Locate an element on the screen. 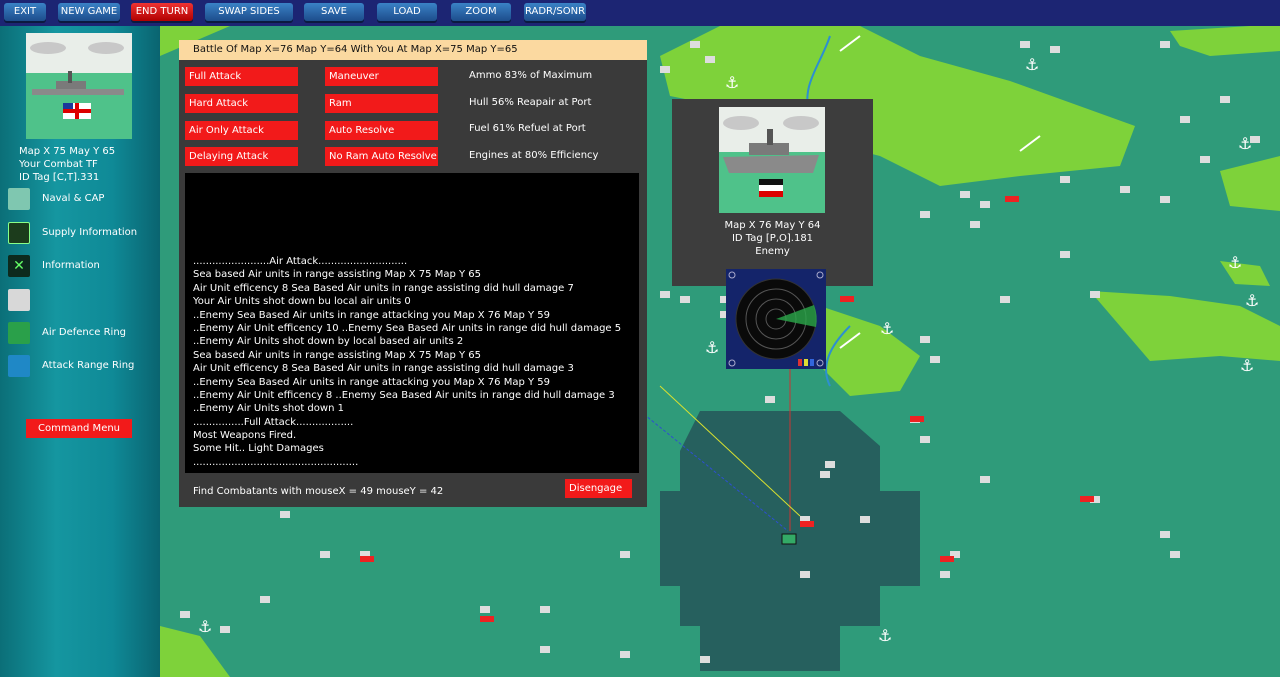  player-task-force-marker is located at coordinates (789, 539).